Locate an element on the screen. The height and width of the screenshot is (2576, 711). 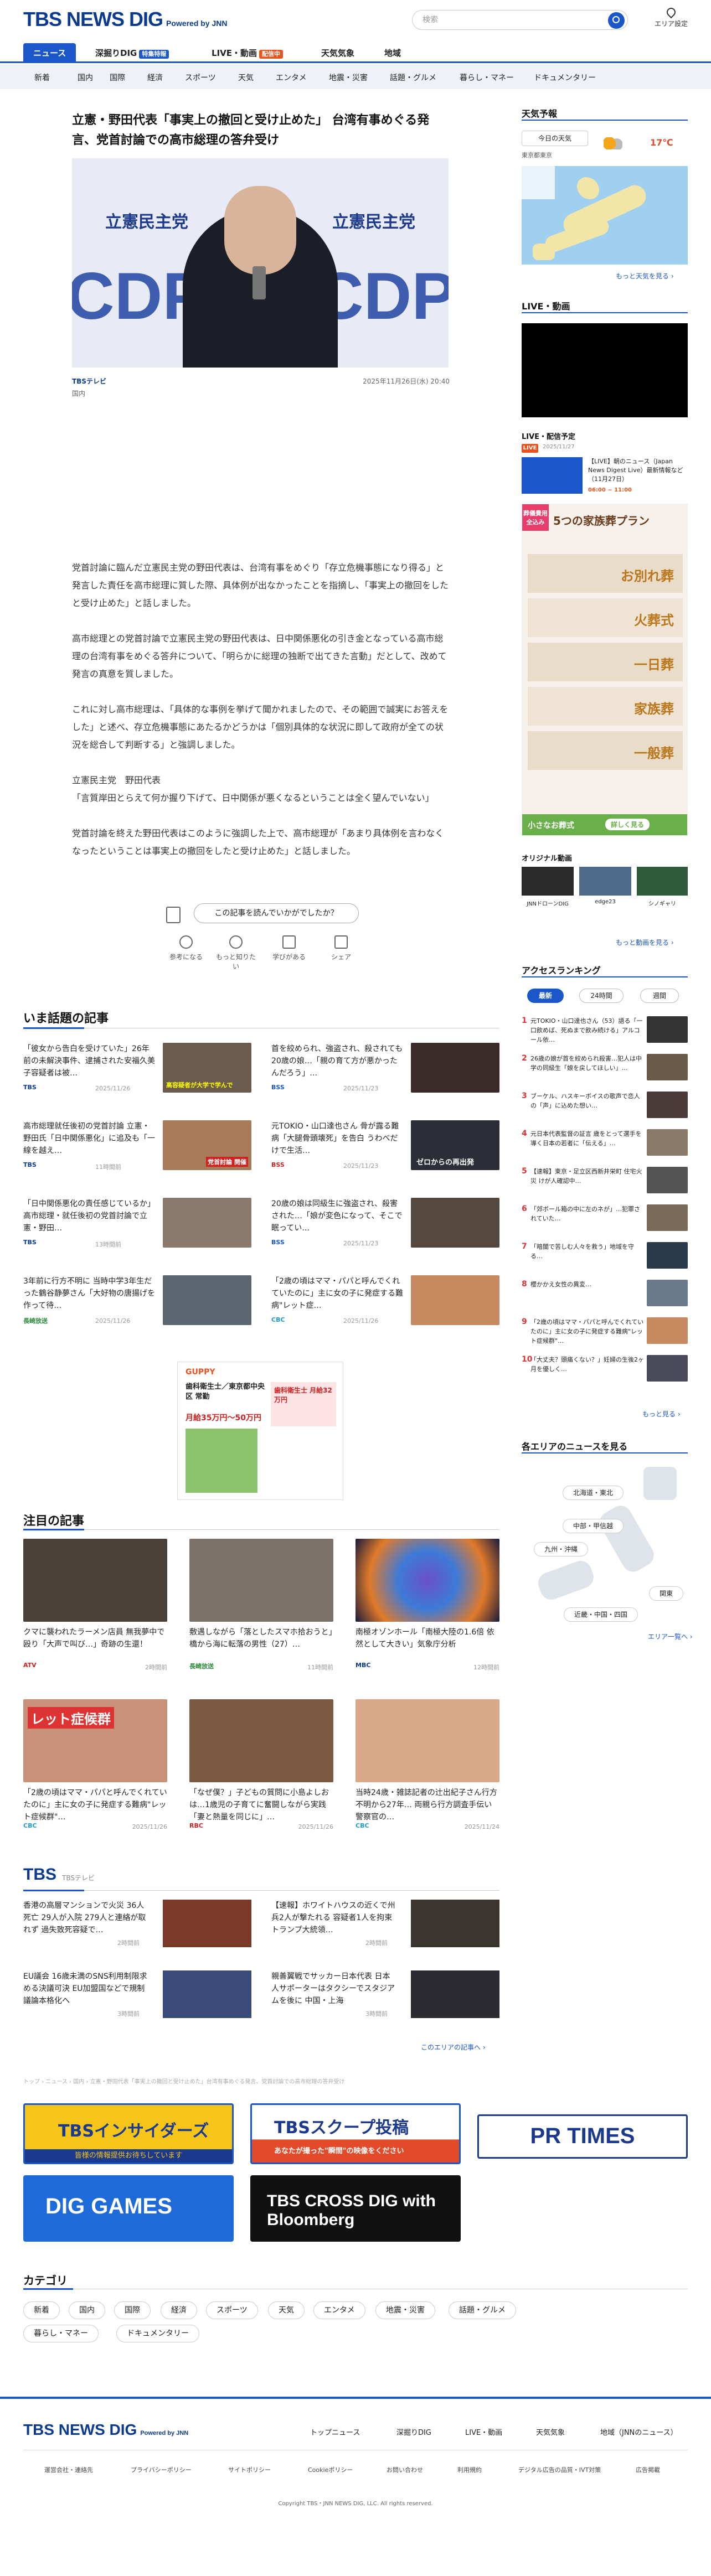
subnav-documentary: ドキュメンタリー is located at coordinates (565, 77).